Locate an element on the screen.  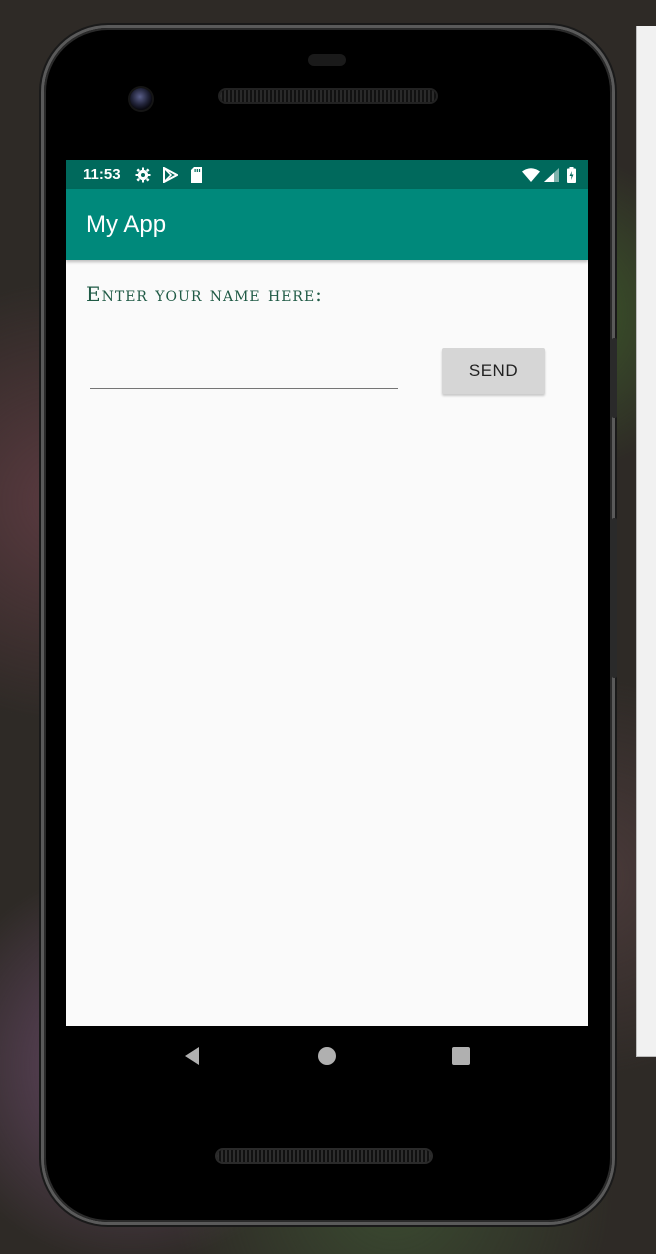
background-window-edge is located at coordinates (646, 541).